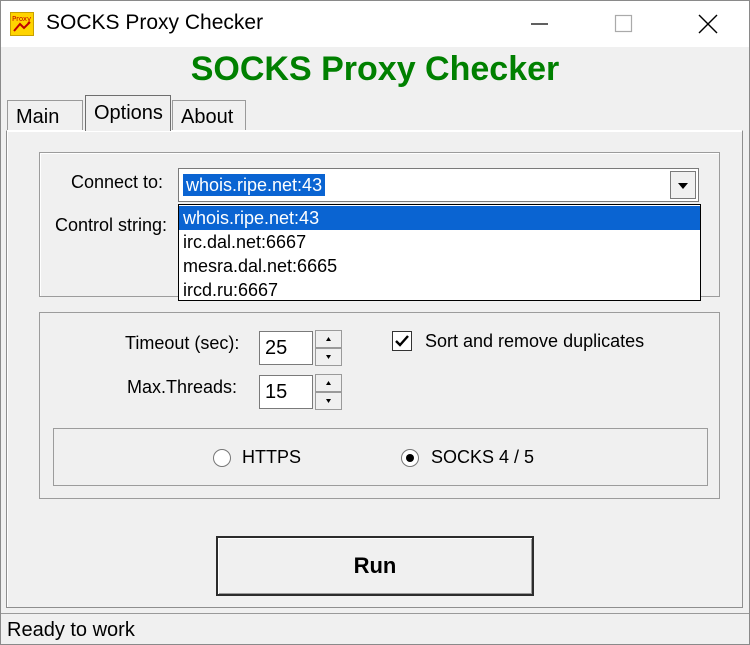  Describe the element at coordinates (438, 185) in the screenshot. I see `connect-to-combobox: whois.ripe.net:43` at that location.